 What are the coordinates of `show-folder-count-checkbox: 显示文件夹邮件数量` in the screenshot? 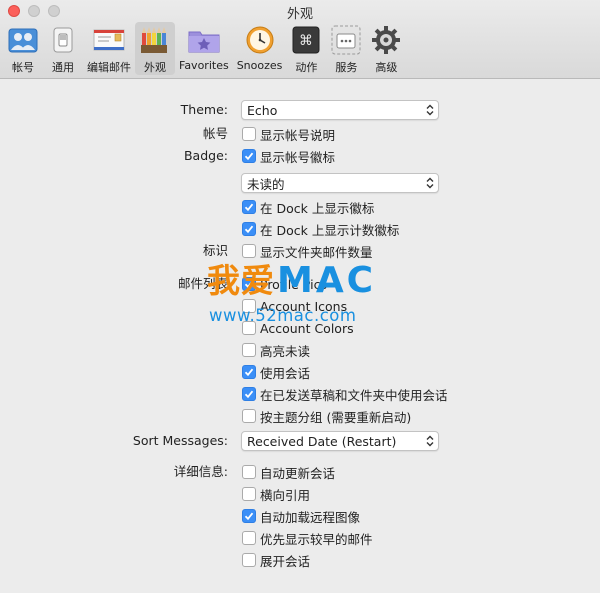 It's located at (307, 251).